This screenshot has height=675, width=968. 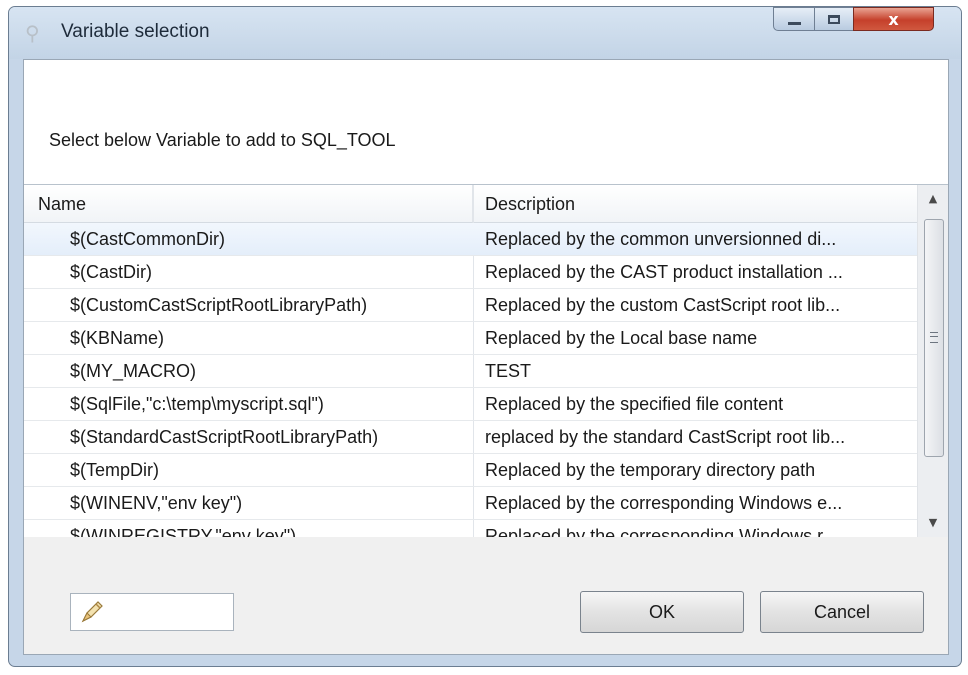 I want to click on scrollbar-thumb, so click(x=934, y=338).